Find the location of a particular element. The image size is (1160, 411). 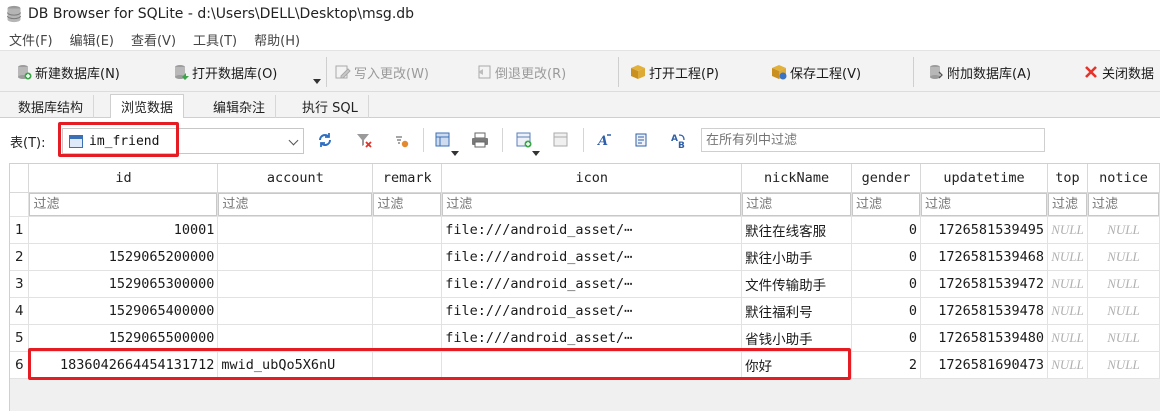

cell-id: 1529065400000 is located at coordinates (123, 311).